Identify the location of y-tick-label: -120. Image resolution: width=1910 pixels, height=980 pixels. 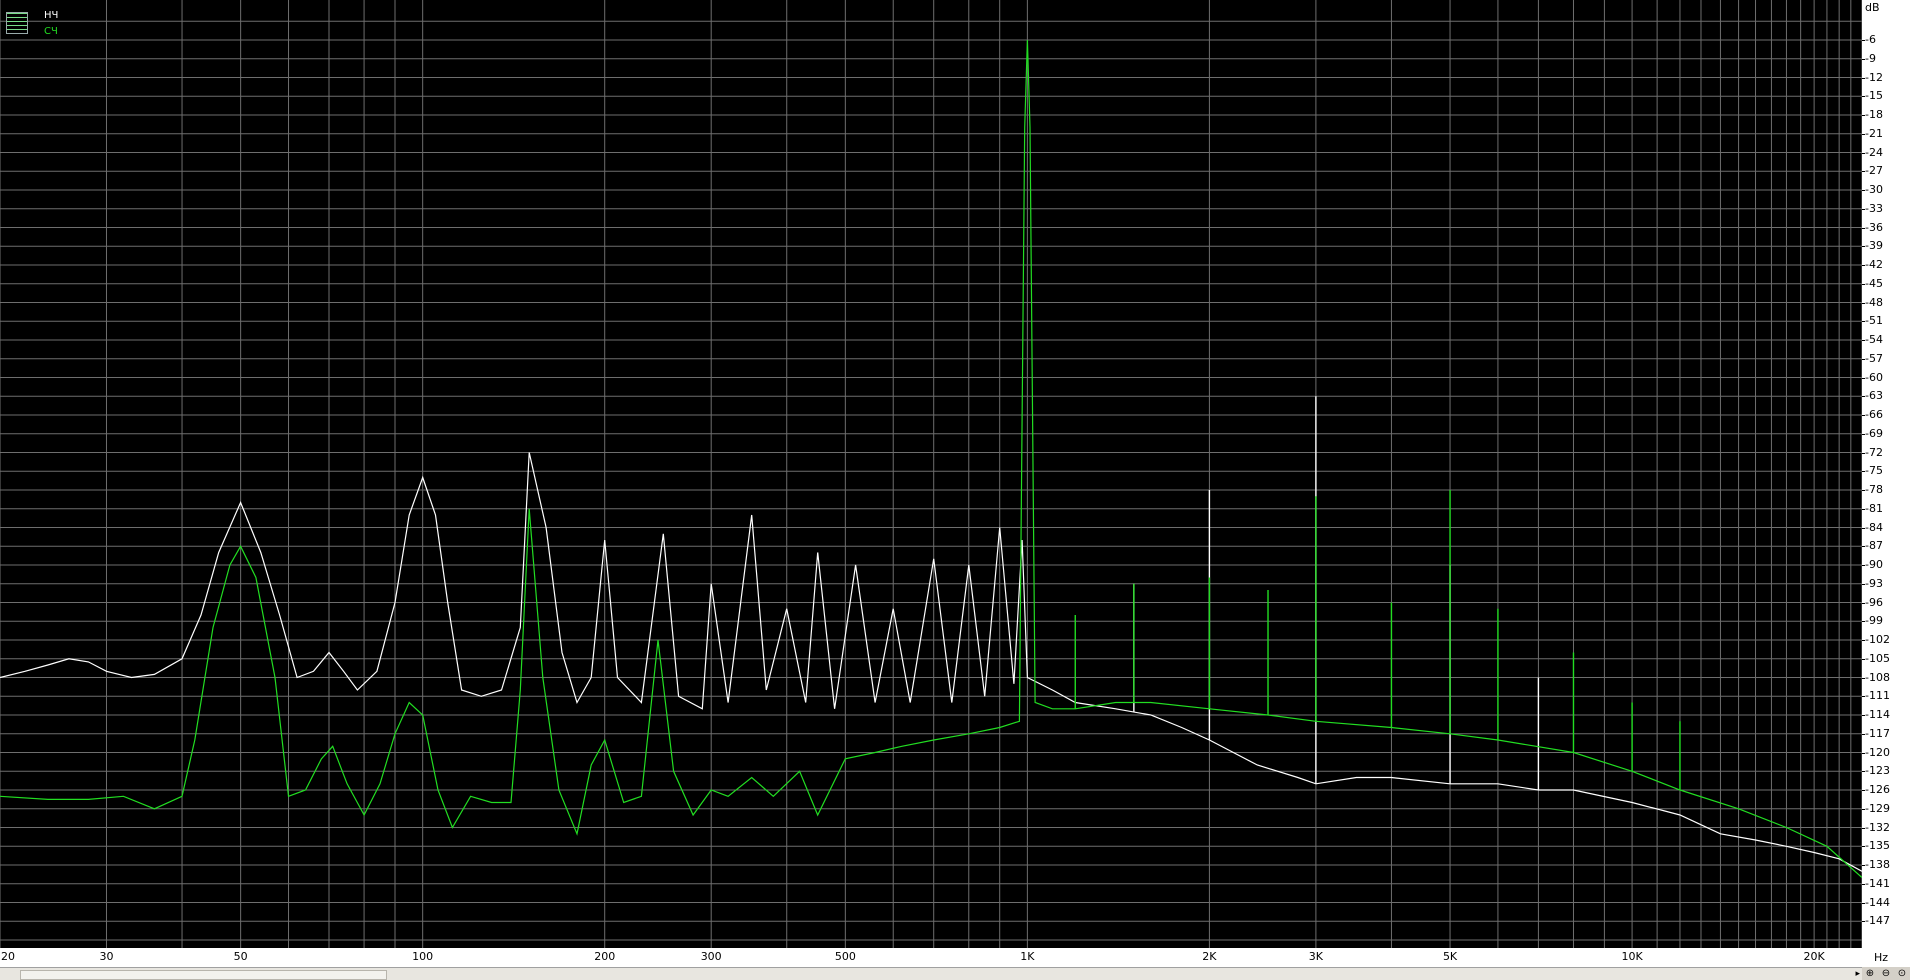
(1877, 752).